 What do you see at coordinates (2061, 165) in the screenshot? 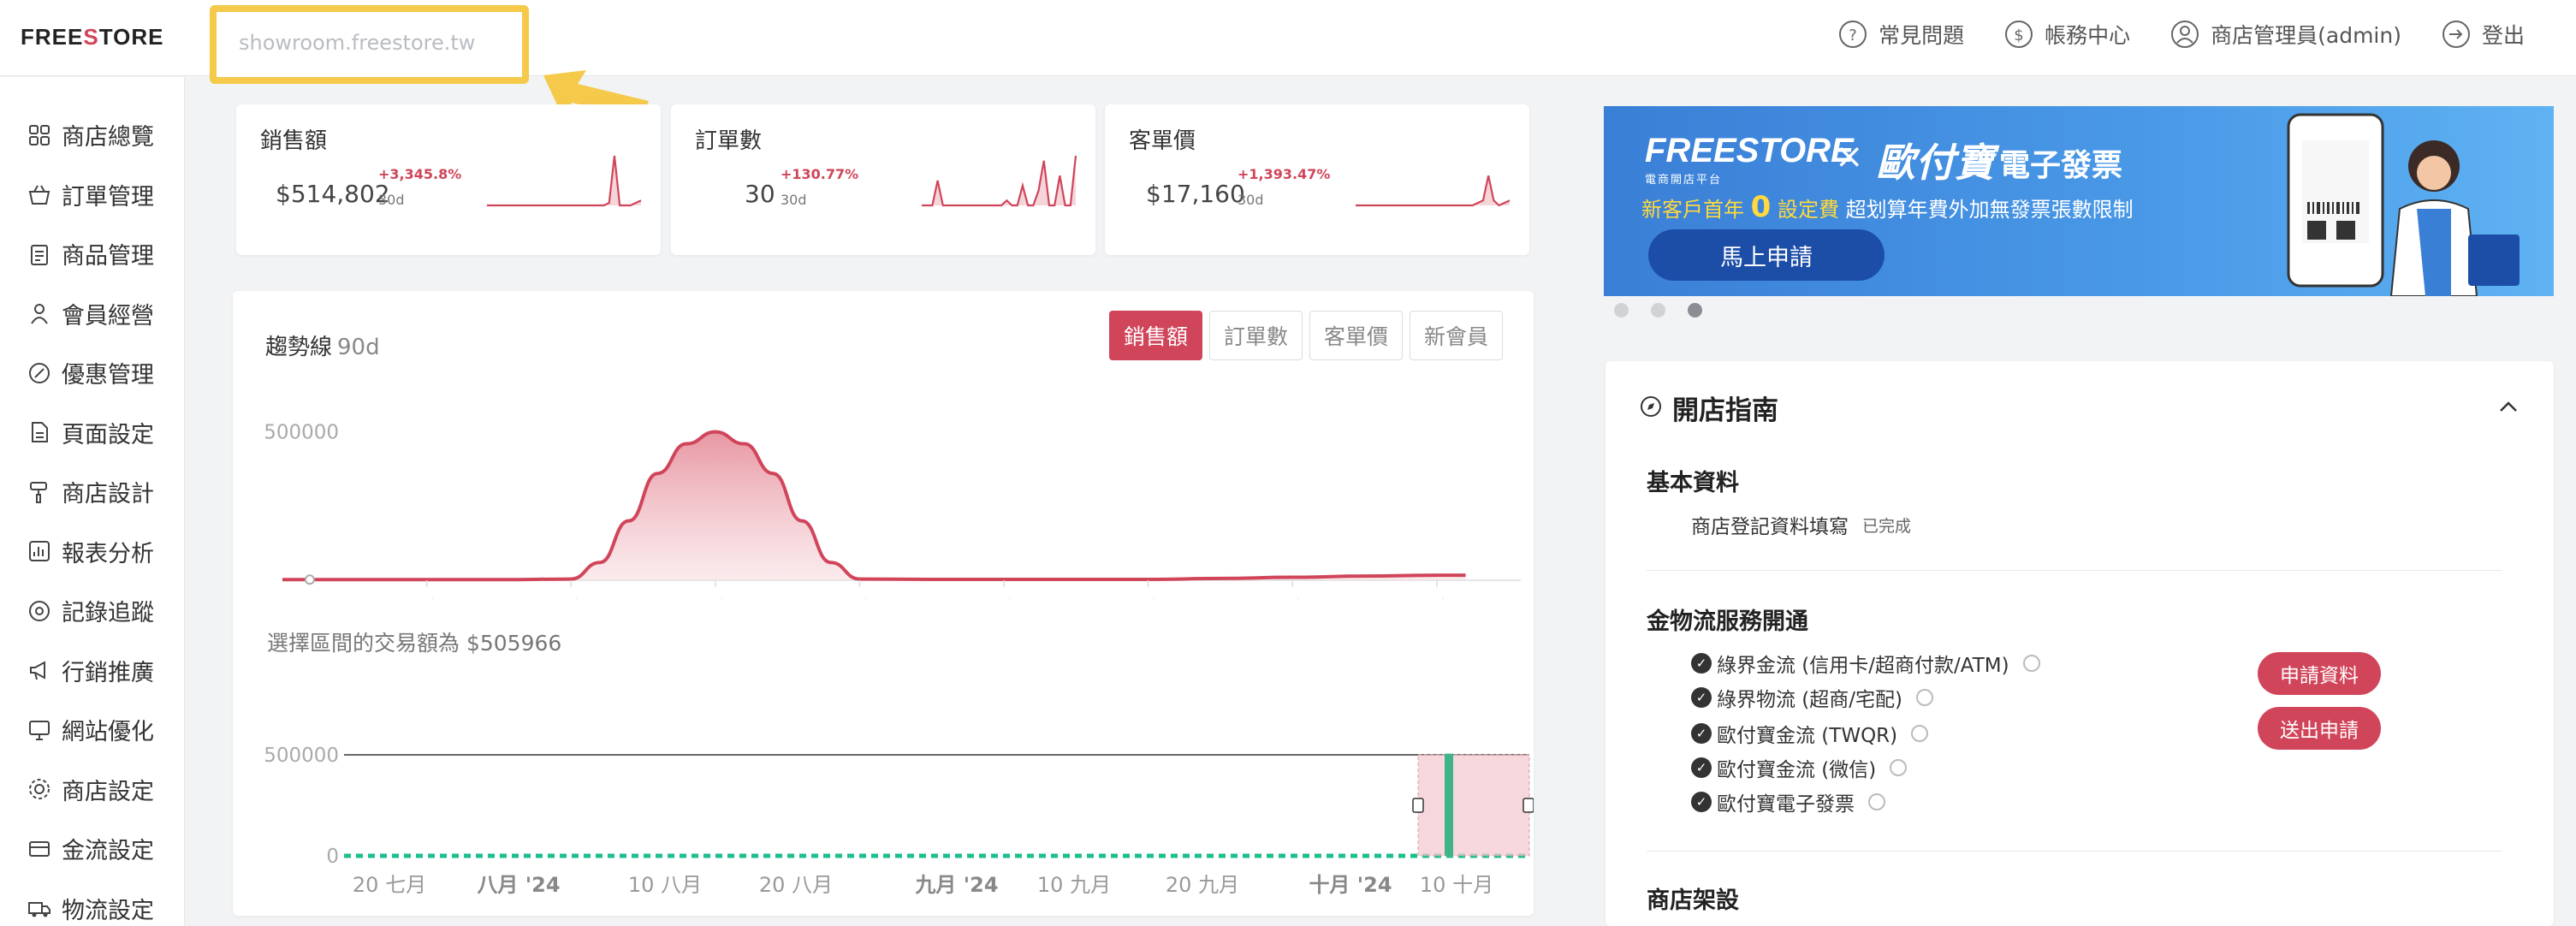
I see `banner-invoice: 電子發票` at bounding box center [2061, 165].